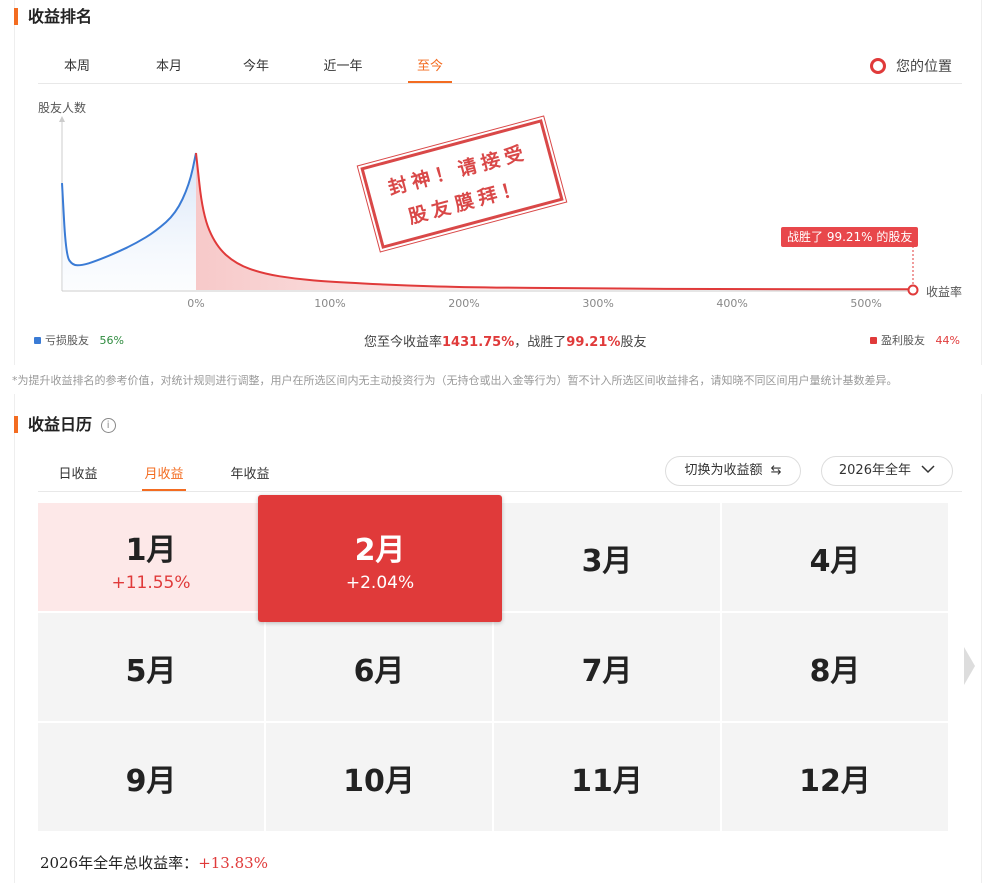 This screenshot has width=986, height=883. I want to click on summary-rate: 1431.75%, so click(478, 342).